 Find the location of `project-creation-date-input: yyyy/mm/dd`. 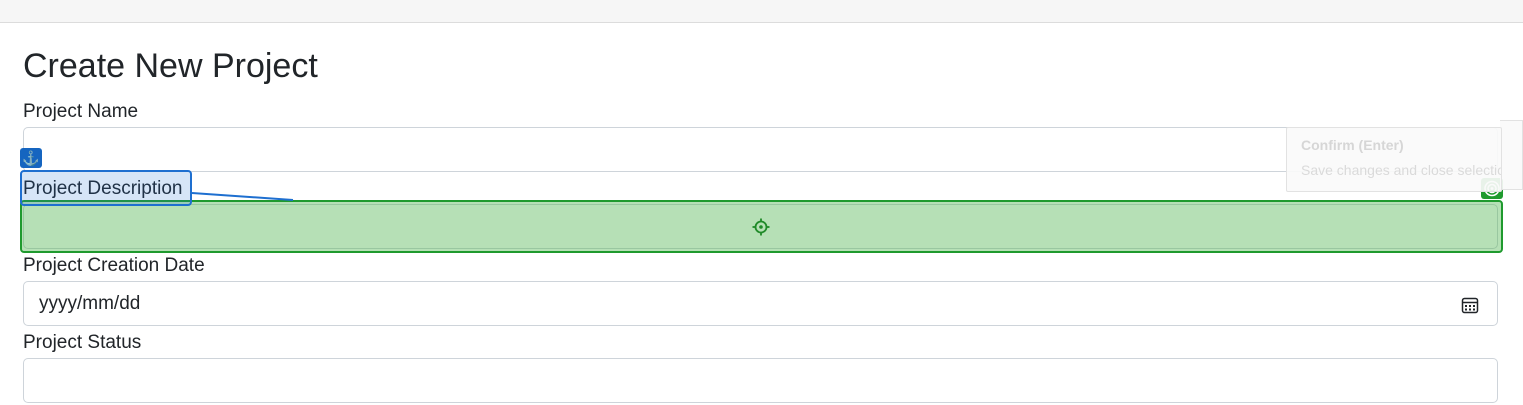

project-creation-date-input: yyyy/mm/dd is located at coordinates (760, 303).